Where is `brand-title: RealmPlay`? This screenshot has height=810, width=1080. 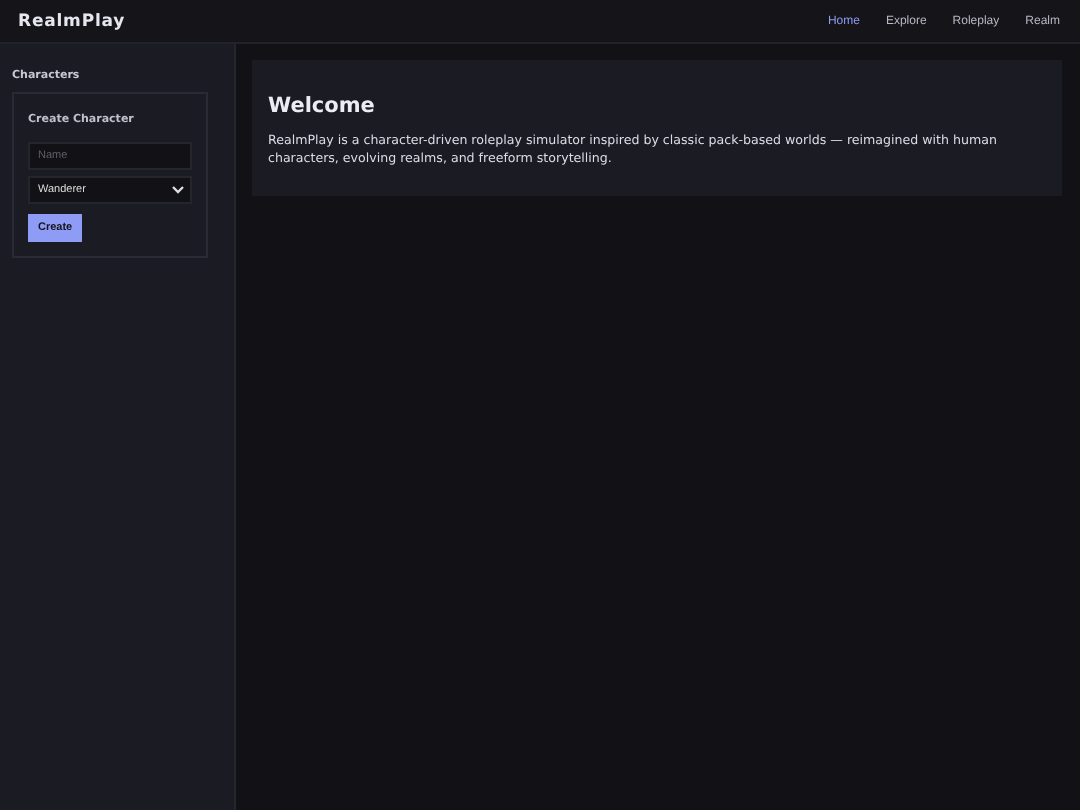
brand-title: RealmPlay is located at coordinates (72, 21).